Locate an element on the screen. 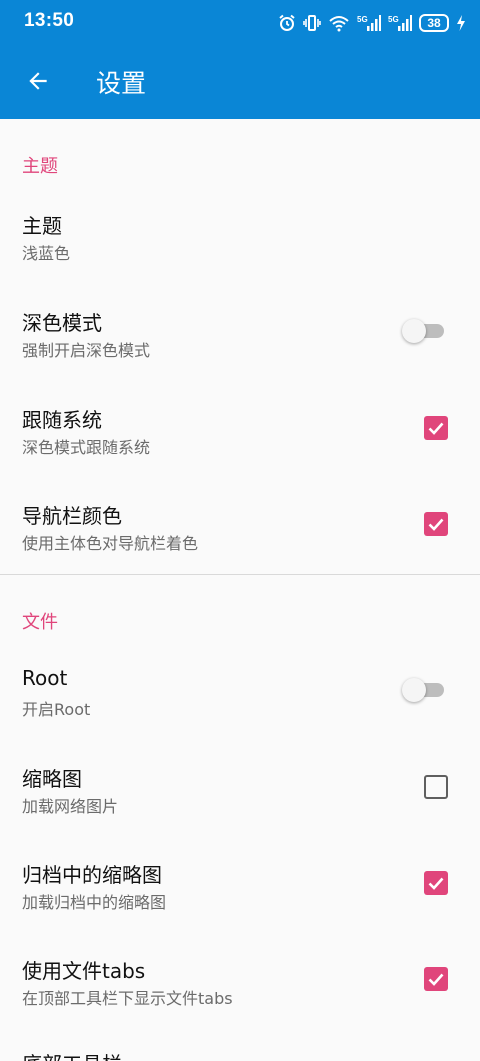 This screenshot has height=1061, width=480. charging-icon is located at coordinates (461, 23).